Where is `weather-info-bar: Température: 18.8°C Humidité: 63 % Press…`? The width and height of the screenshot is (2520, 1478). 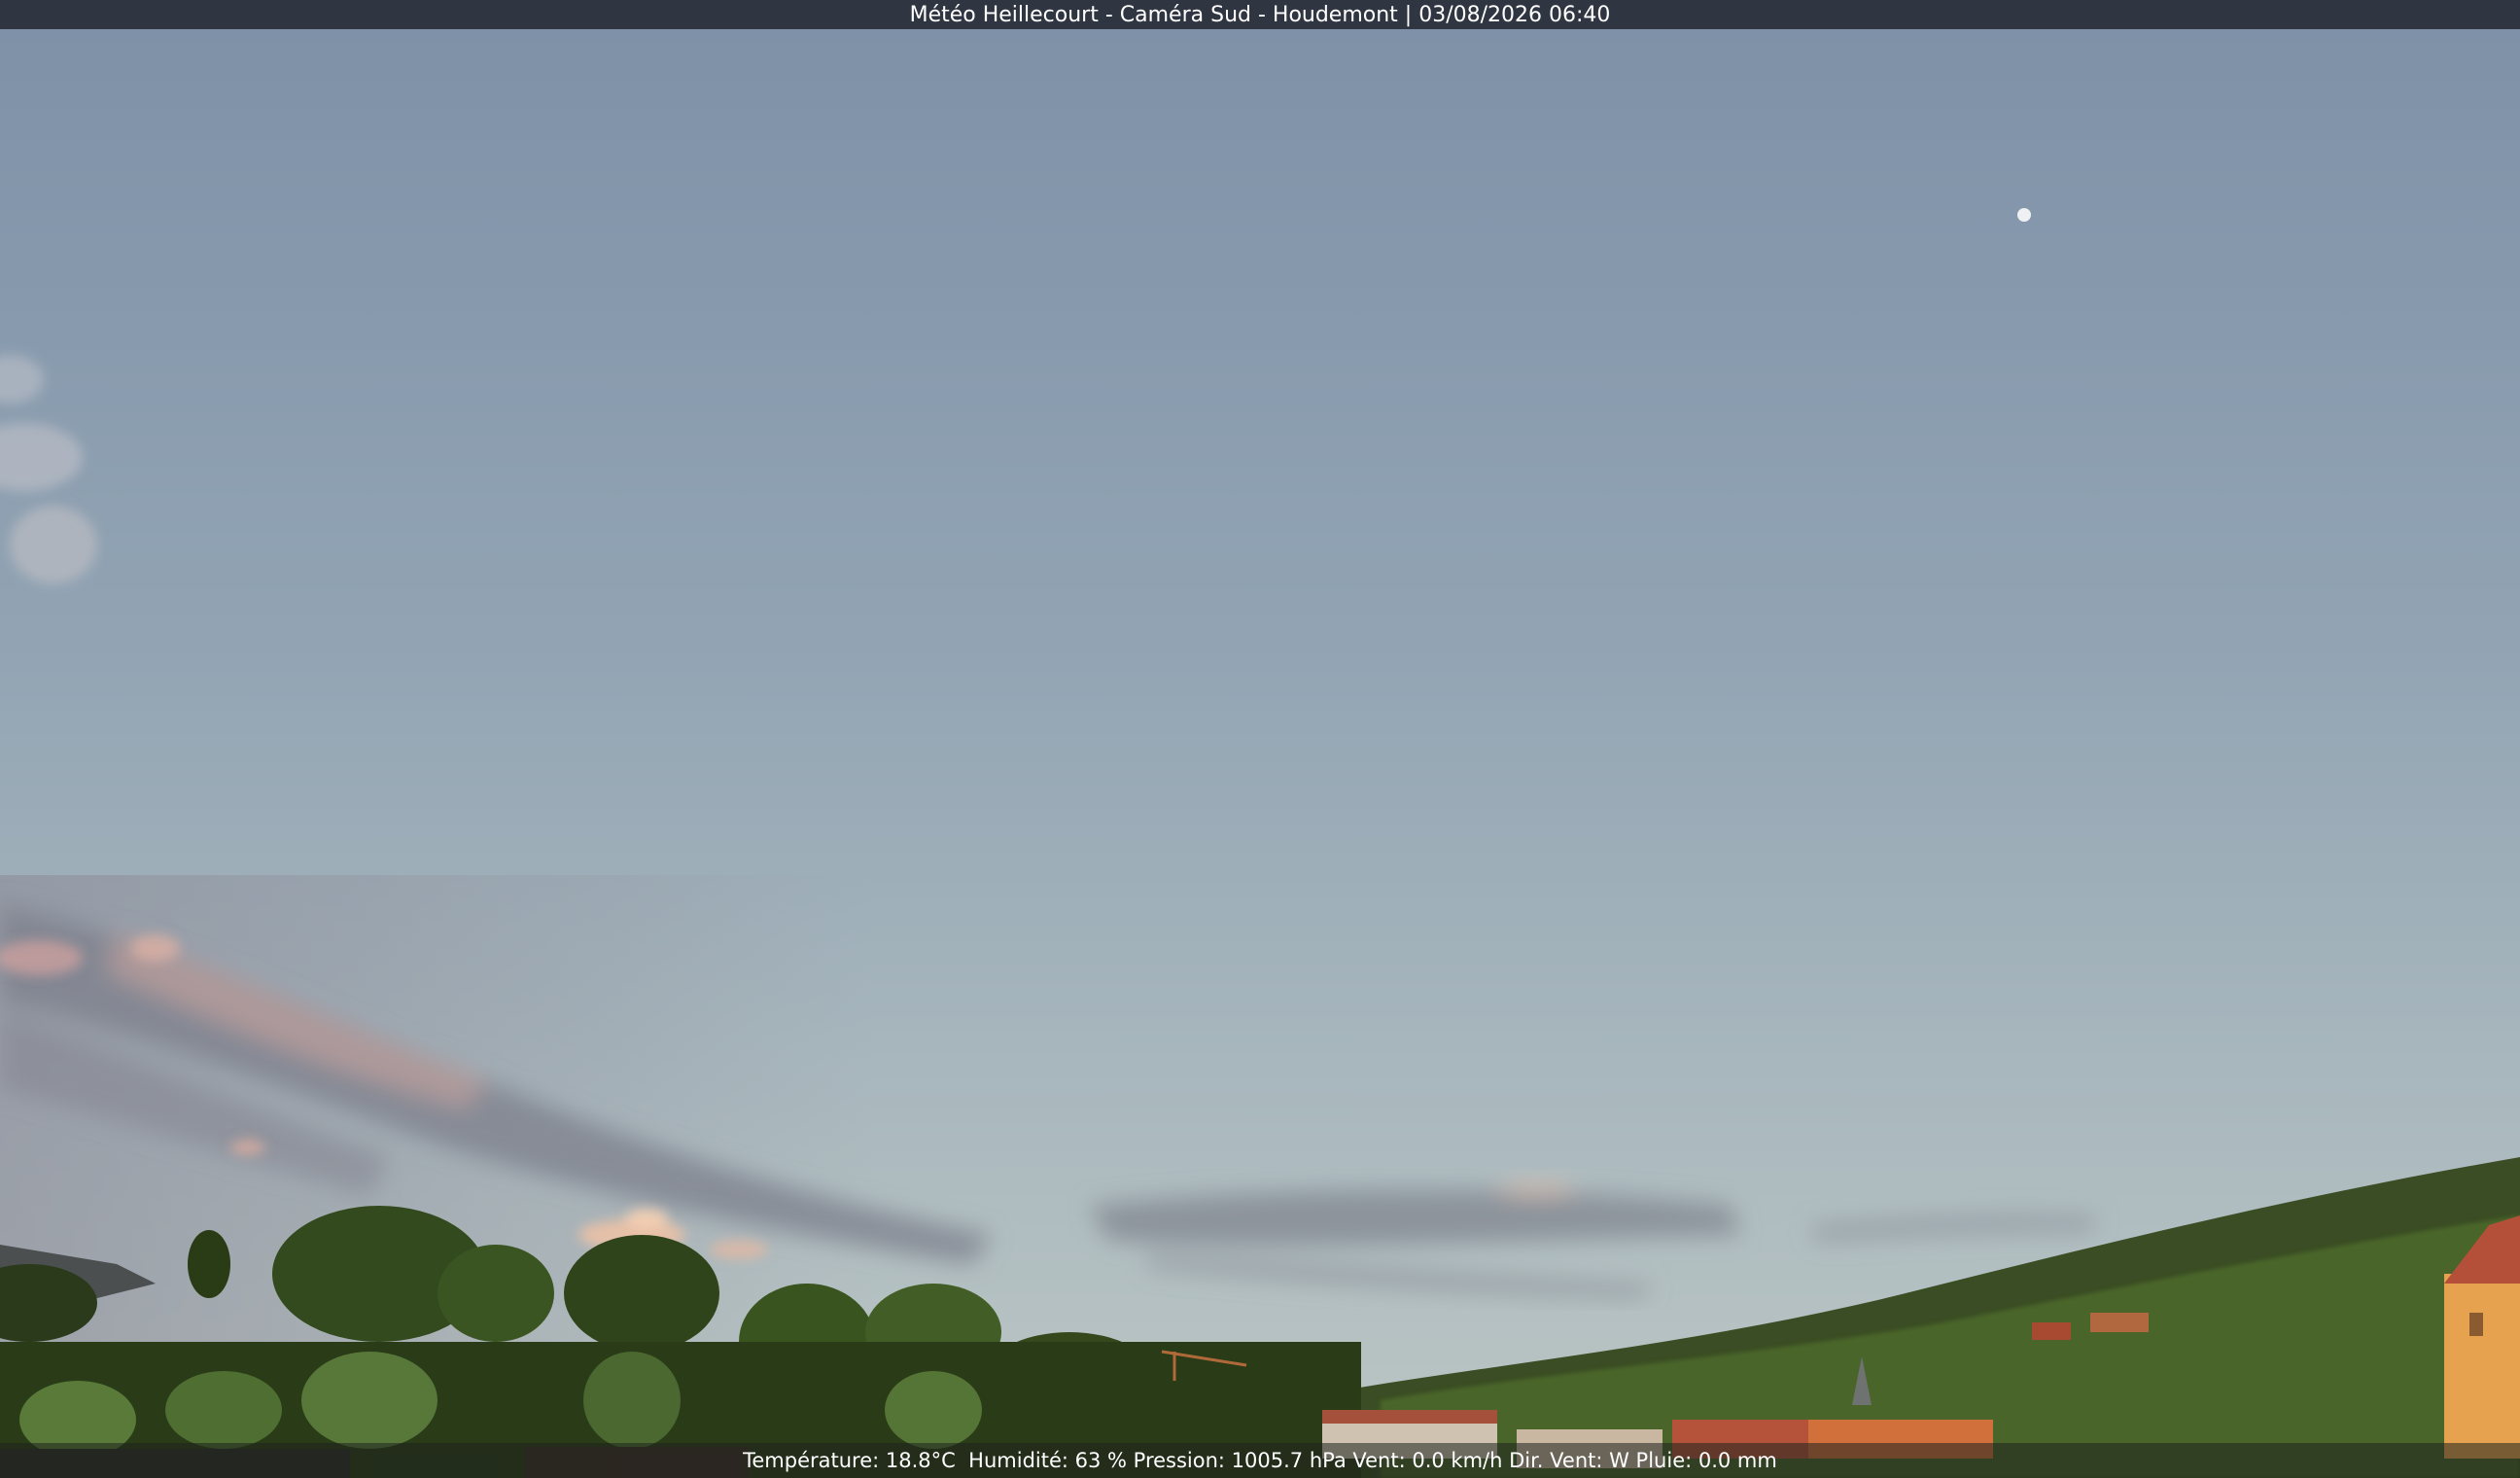 weather-info-bar: Température: 18.8°C Humidité: 63 % Press… is located at coordinates (1260, 1460).